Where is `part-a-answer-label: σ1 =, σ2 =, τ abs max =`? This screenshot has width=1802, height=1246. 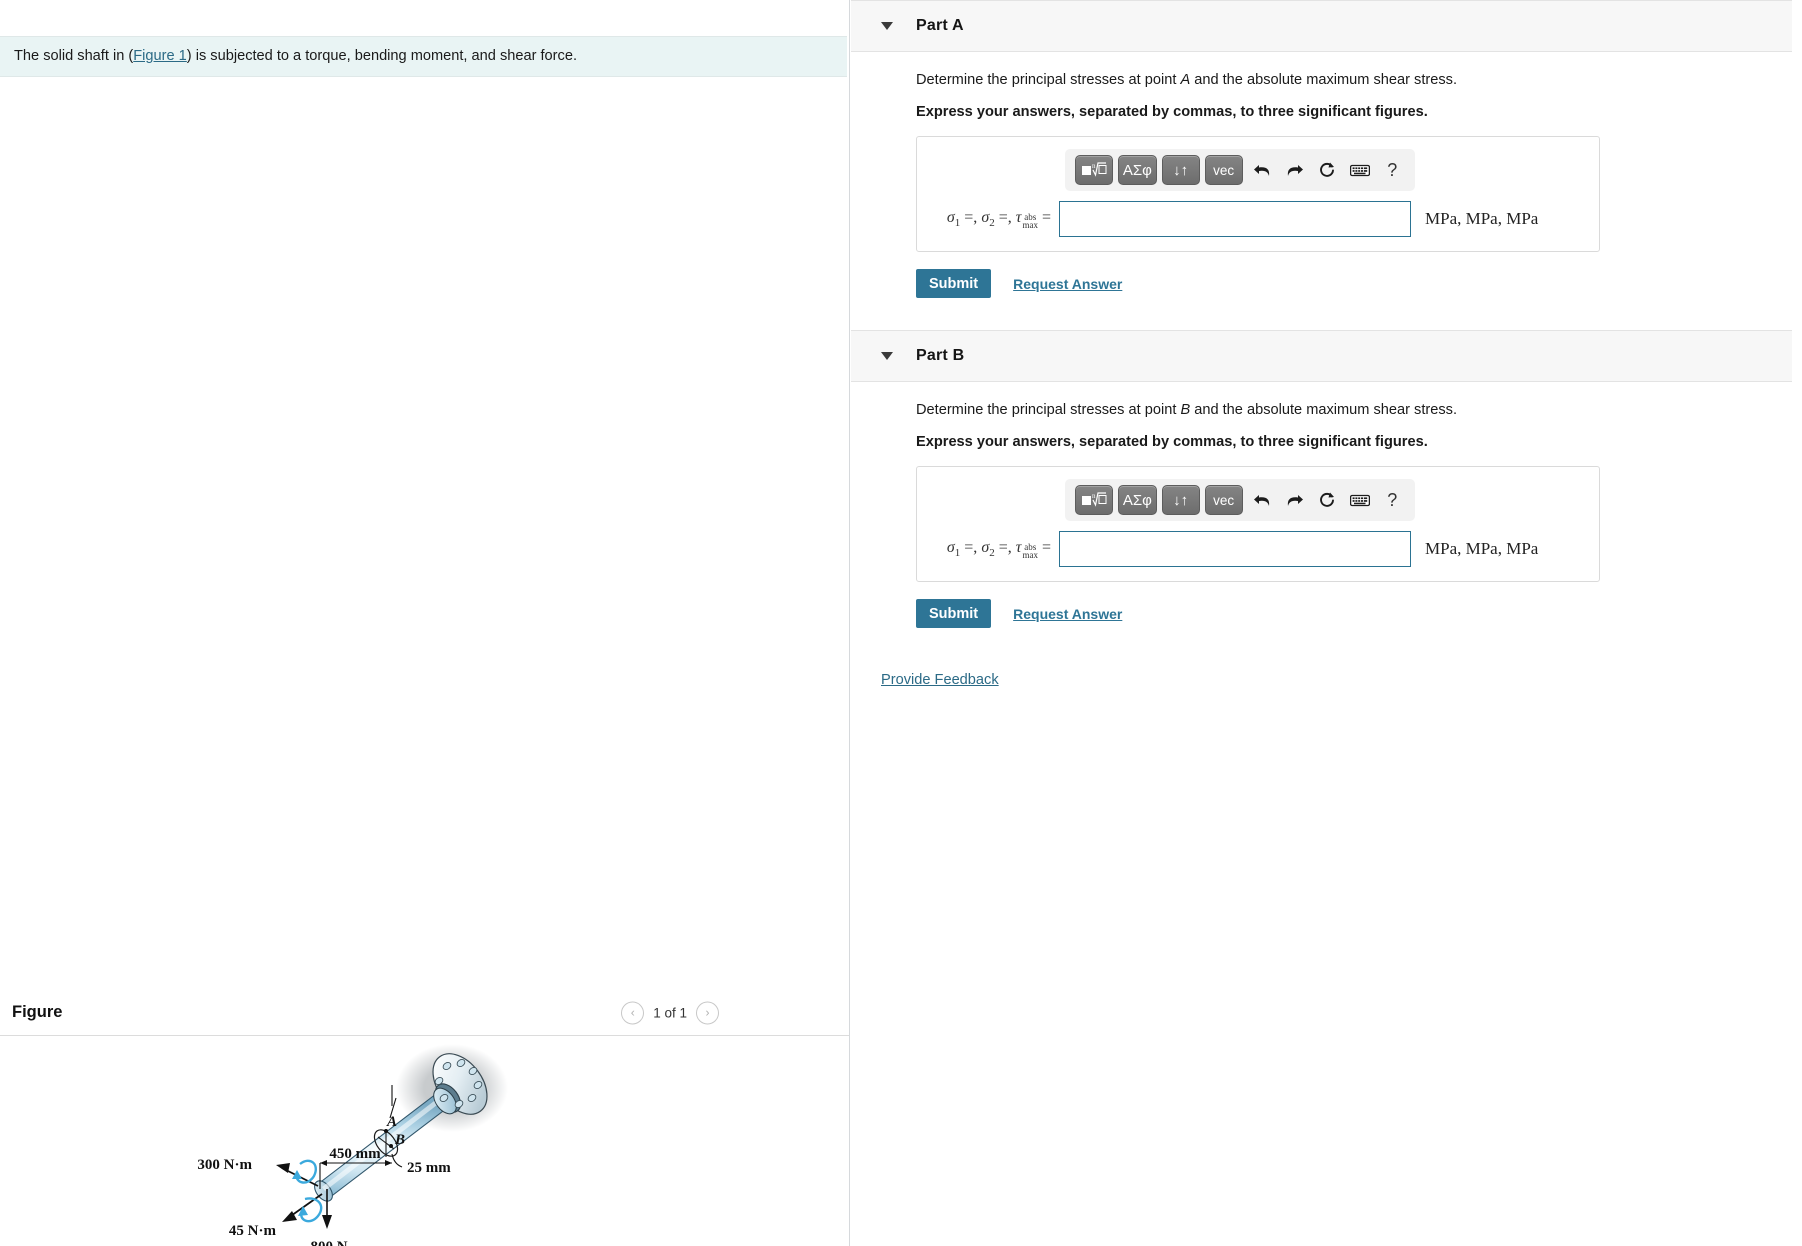
part-a-answer-label: σ1 =, σ2 =, τ abs max = is located at coordinates (998, 219).